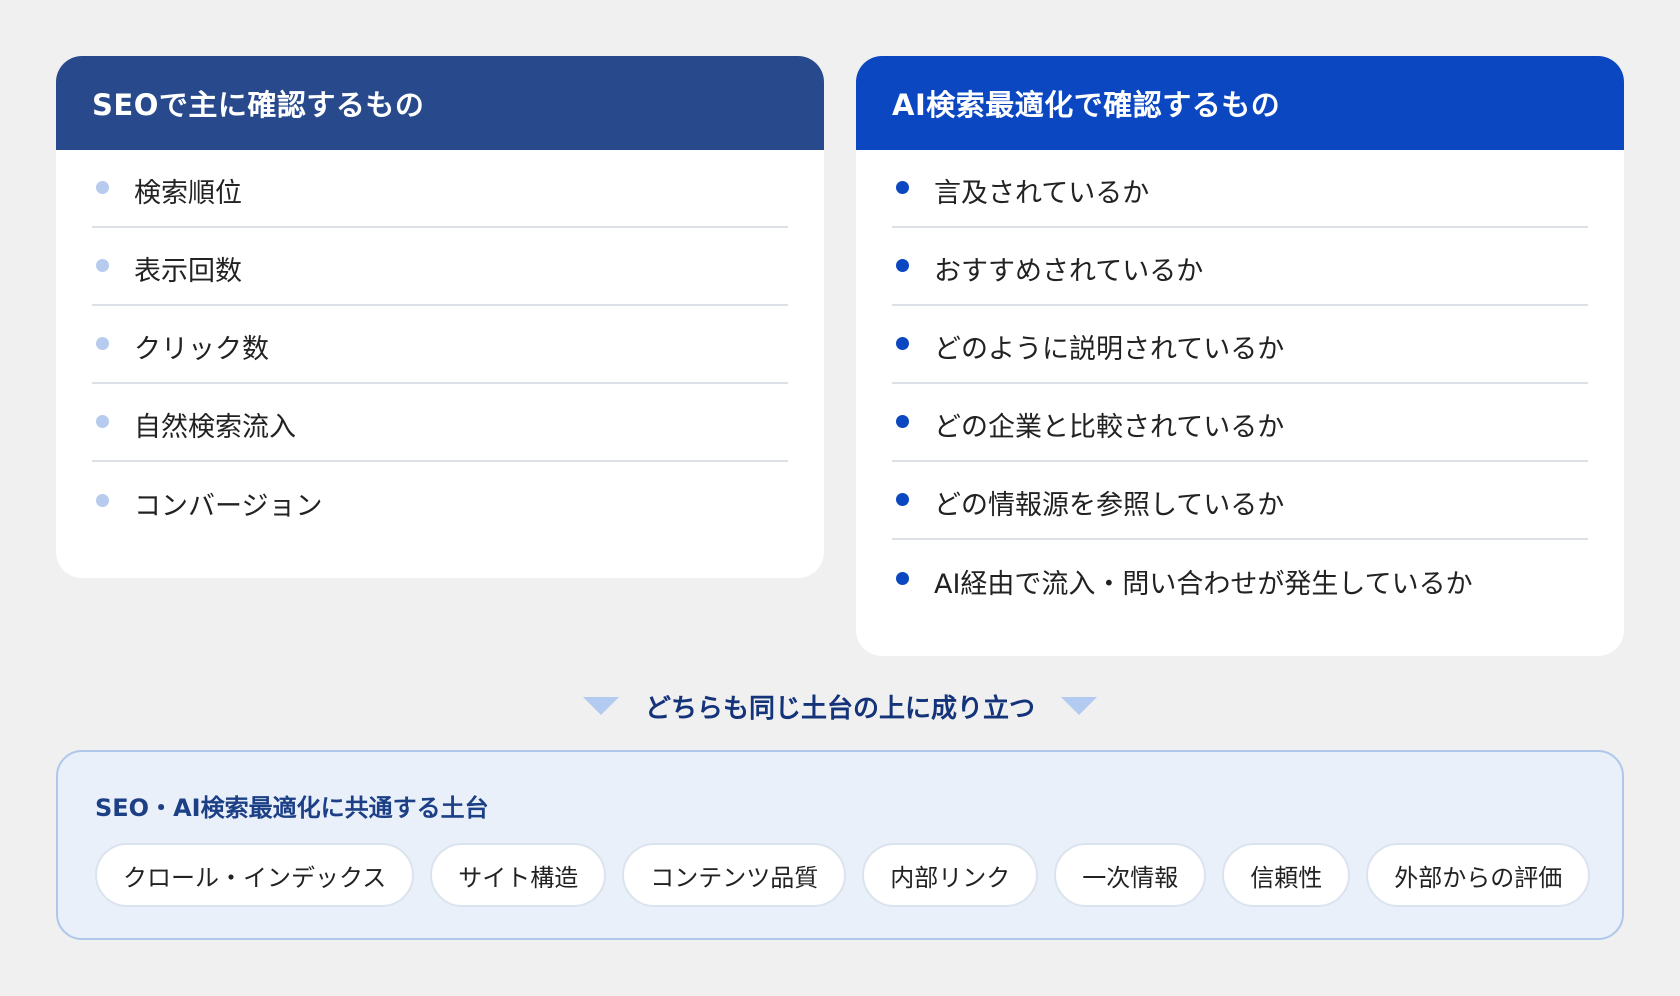 The width and height of the screenshot is (1680, 996). Describe the element at coordinates (215, 427) in the screenshot. I see `seo-item-label: 自然検索流入` at that location.